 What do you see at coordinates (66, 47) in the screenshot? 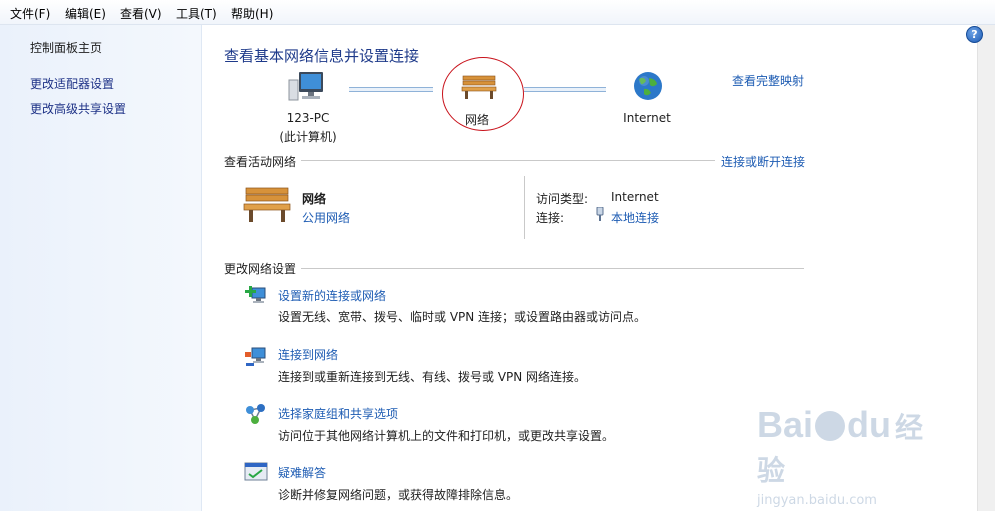
I see `sidebar-home-link: 控制面板主页` at bounding box center [66, 47].